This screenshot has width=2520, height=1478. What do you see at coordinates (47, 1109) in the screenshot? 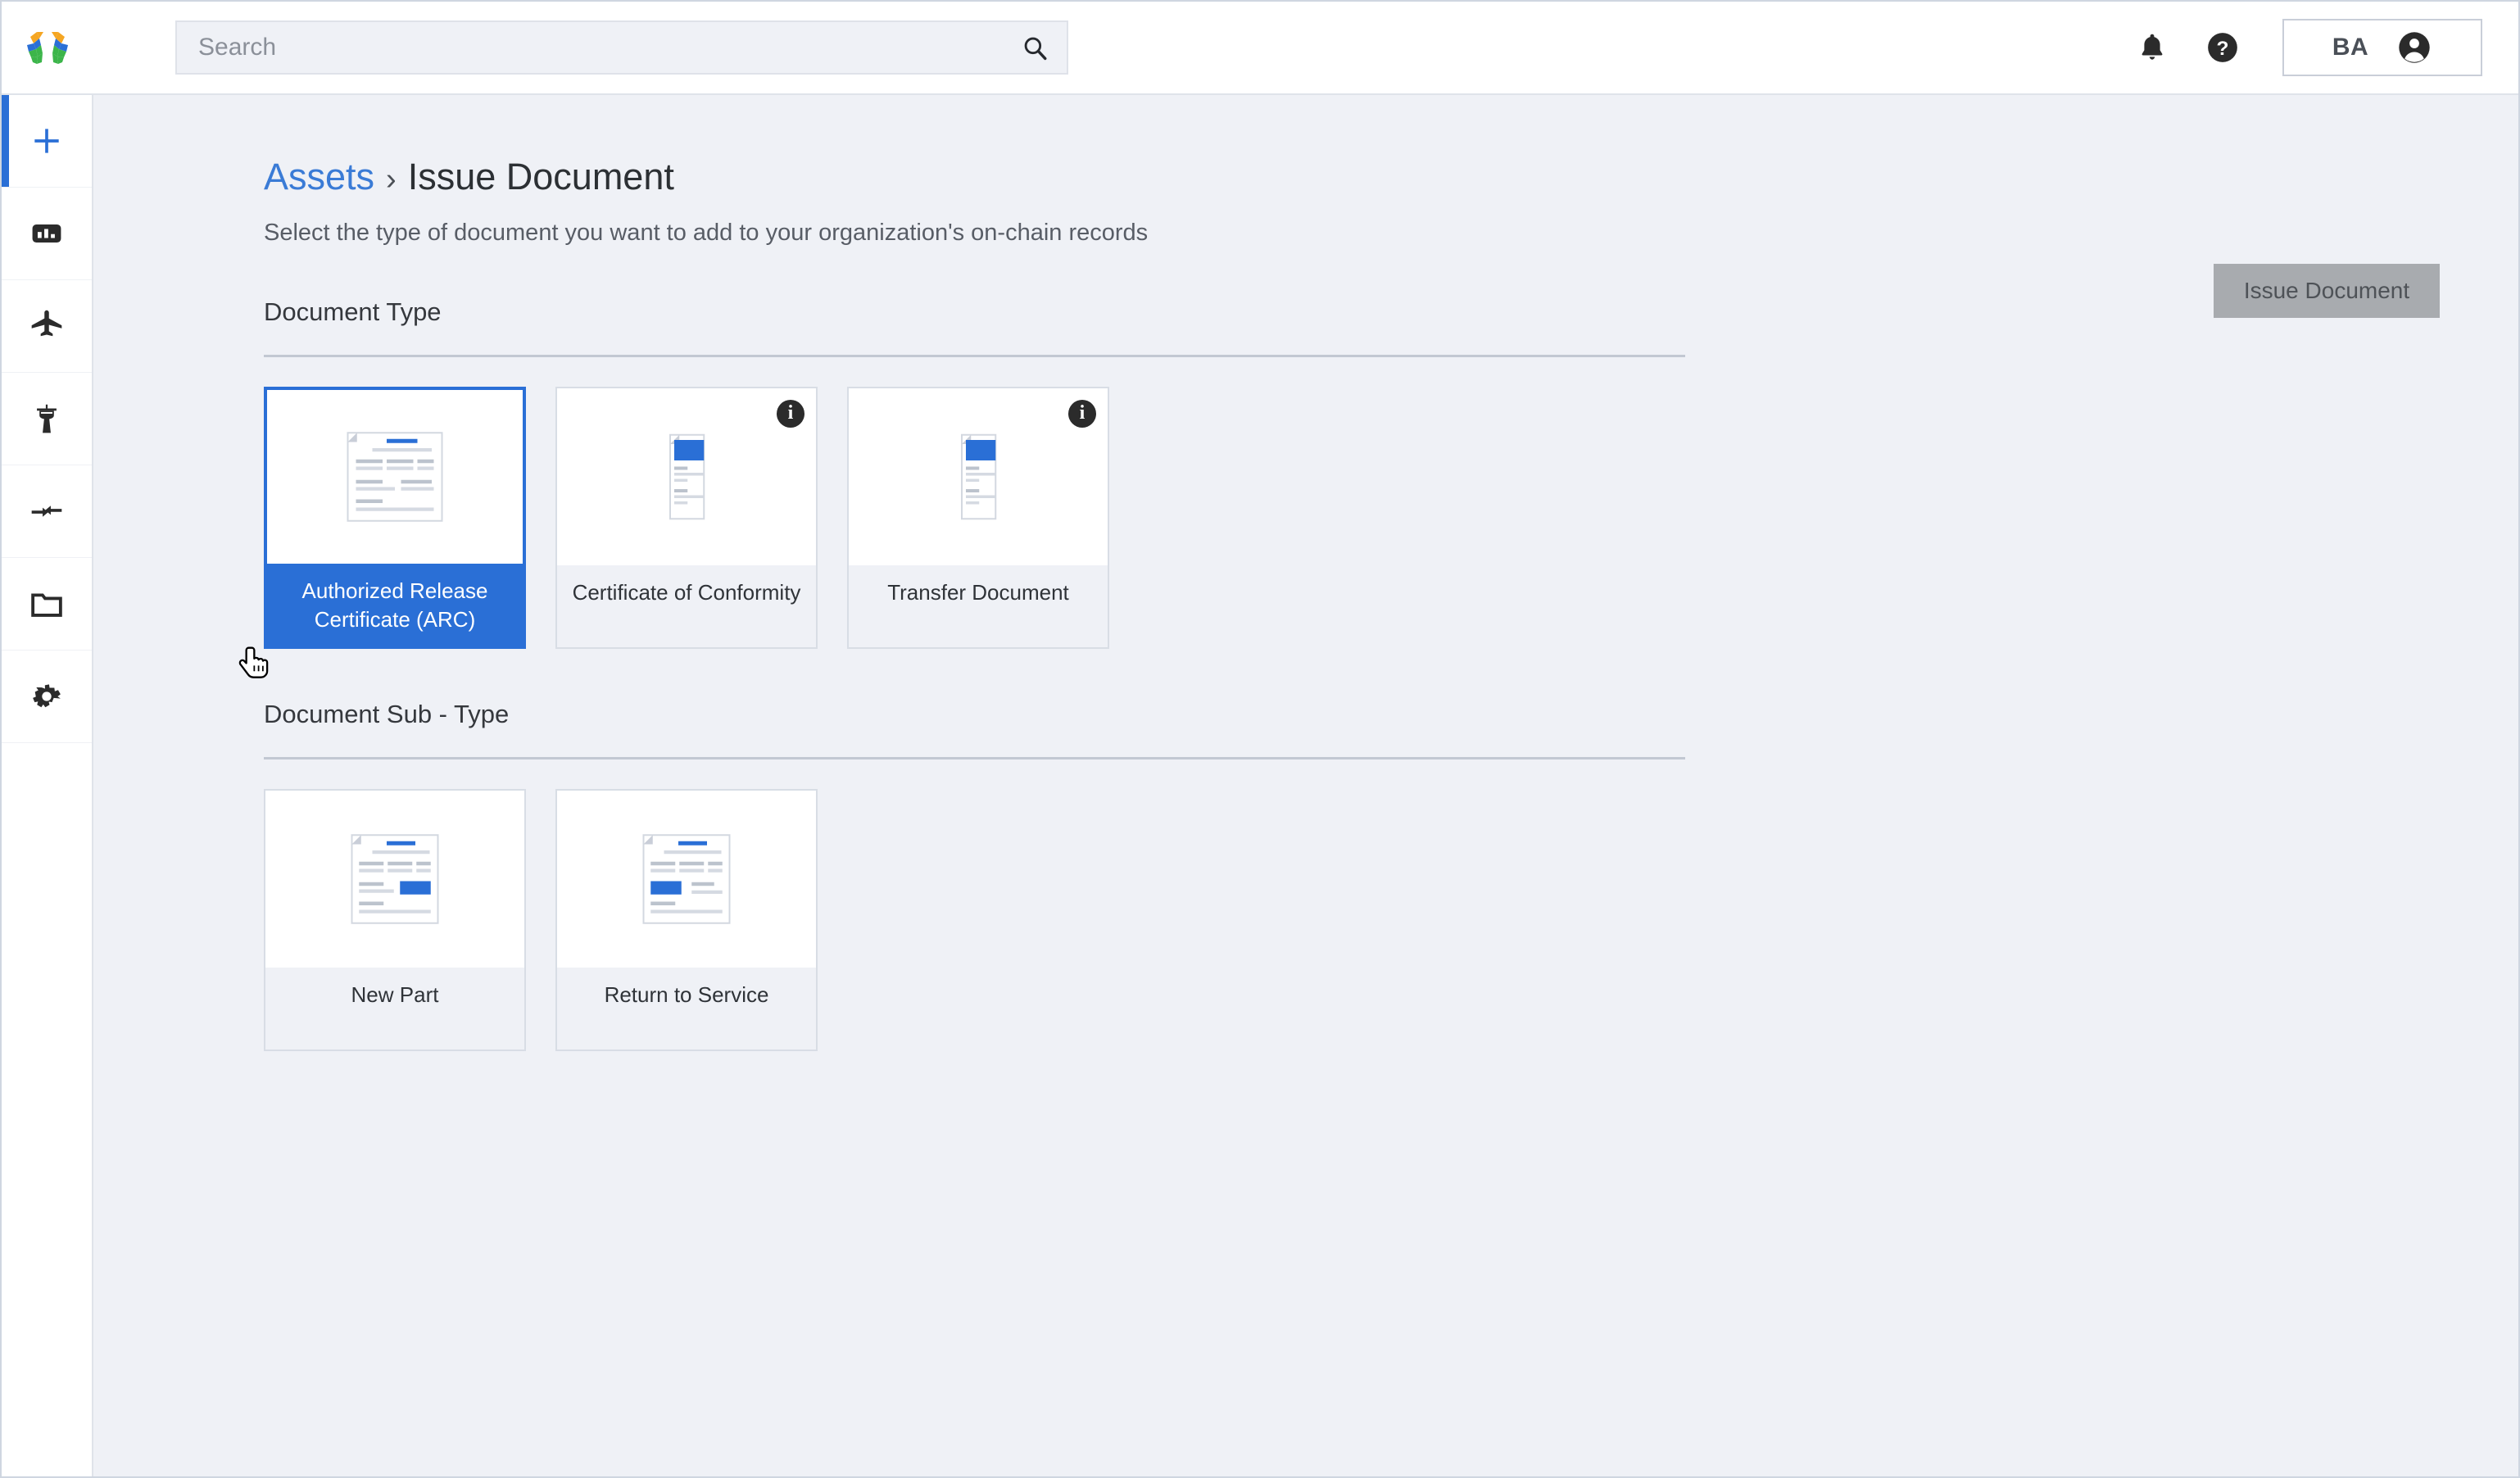
I see `sidebar-filler` at bounding box center [47, 1109].